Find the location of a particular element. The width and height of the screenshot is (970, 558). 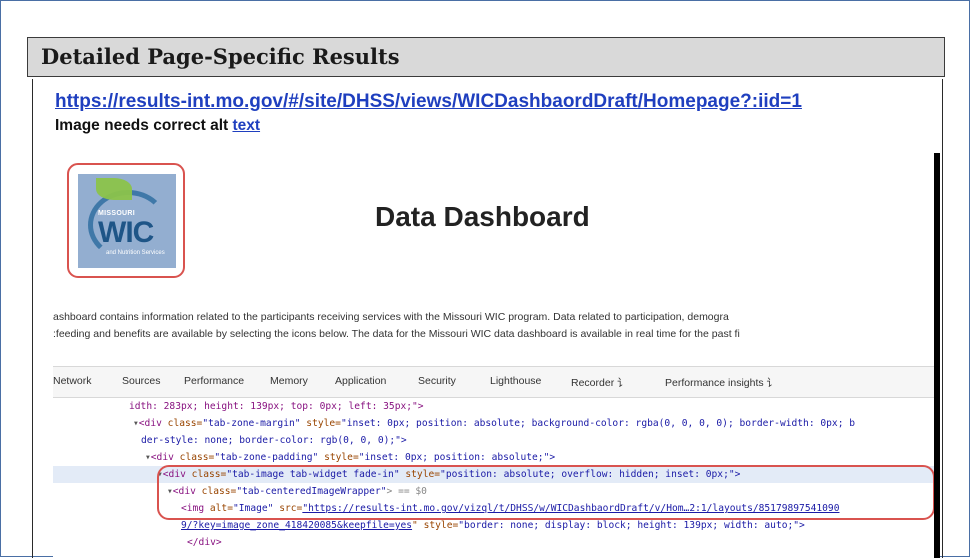

dashboard-title: Data Dashboard is located at coordinates (482, 216).